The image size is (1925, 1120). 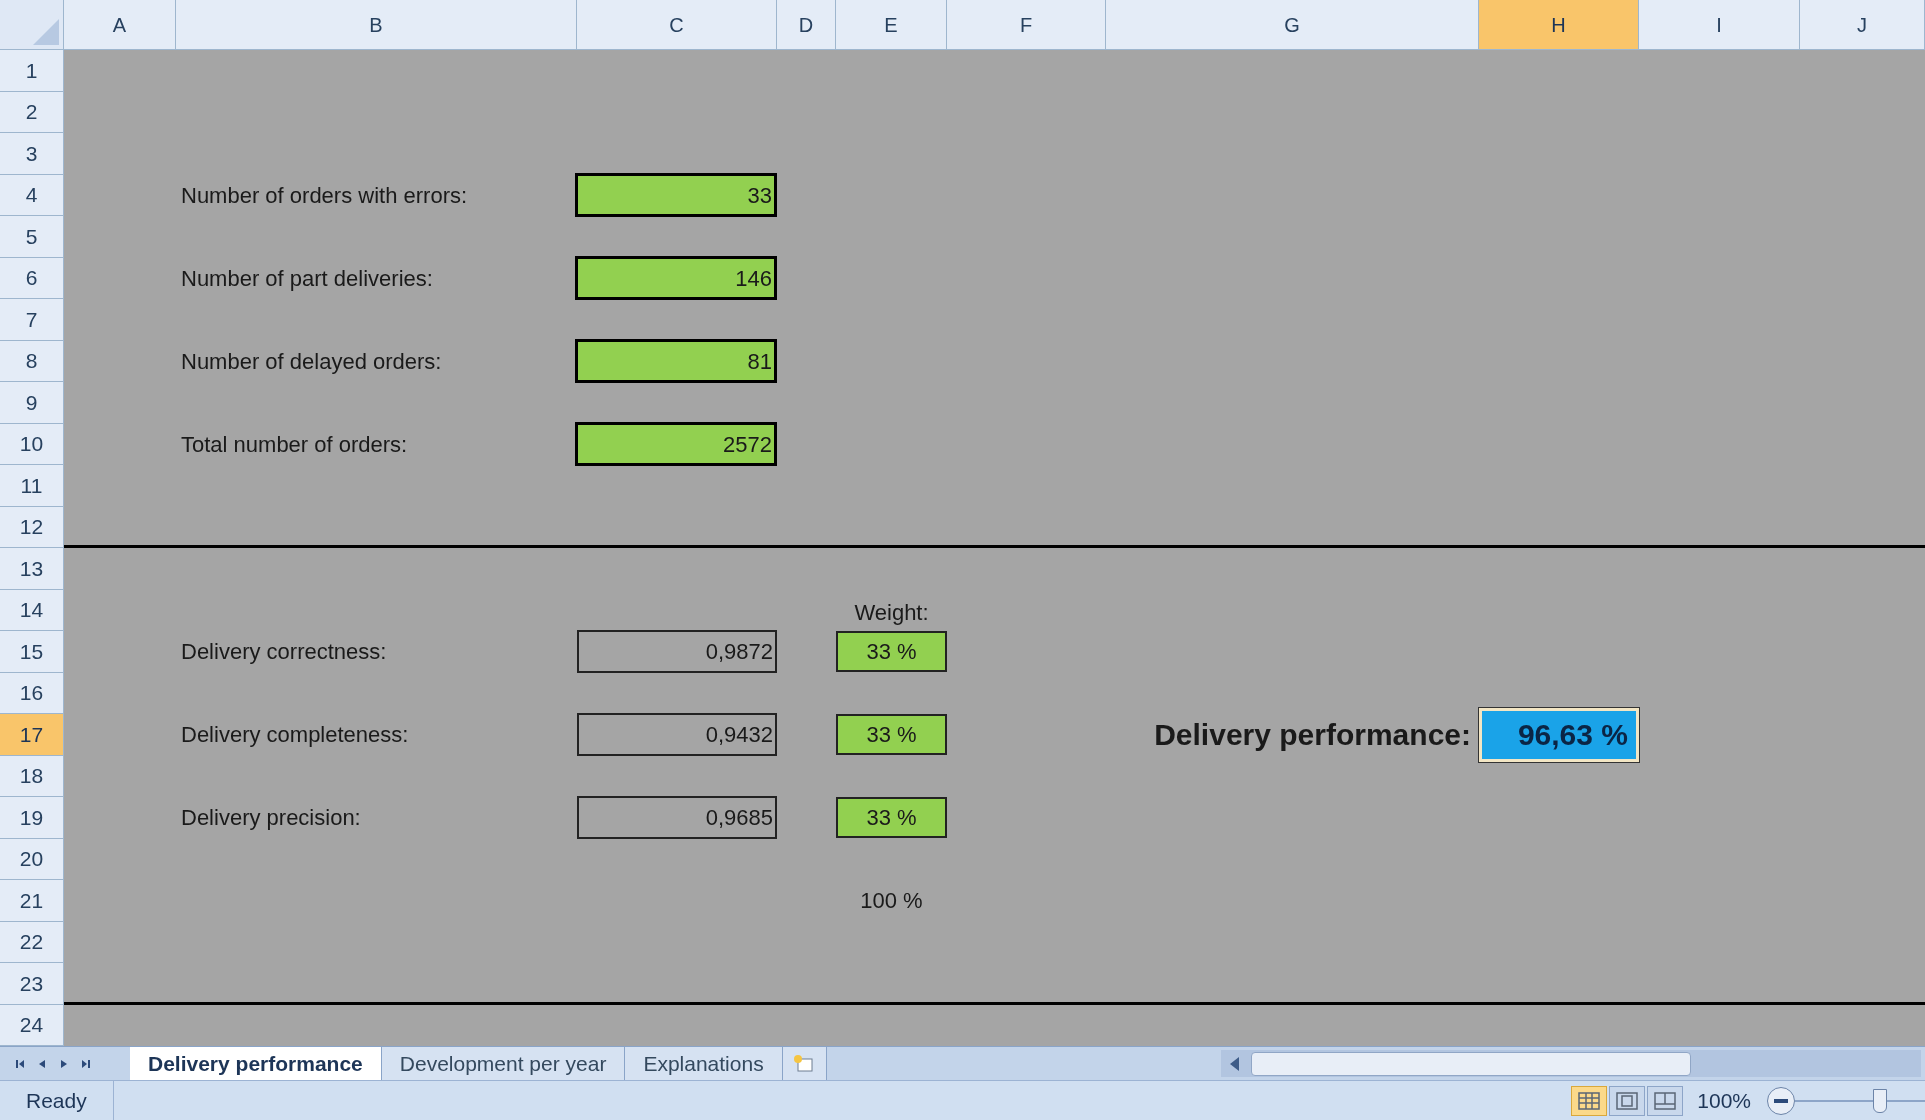 I want to click on page-break-button, so click(x=1665, y=1100).